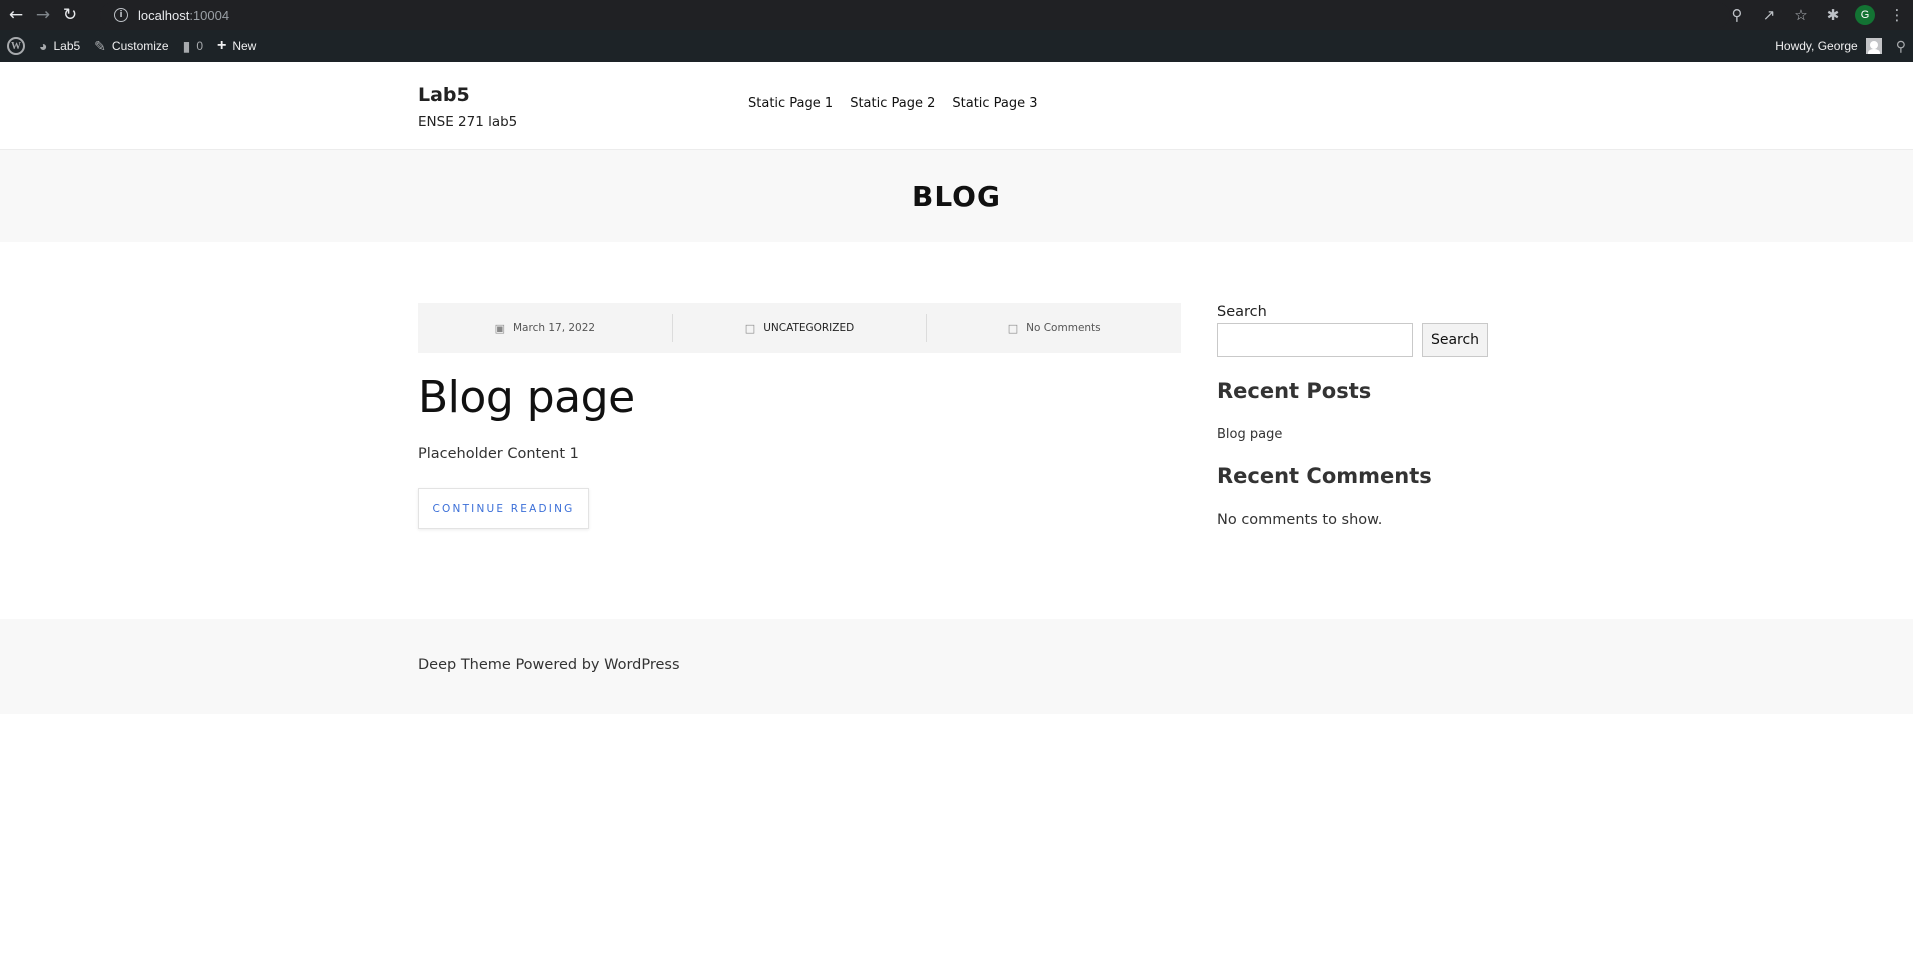 This screenshot has width=1913, height=957. Describe the element at coordinates (1816, 46) in the screenshot. I see `howdy-label: Howdy, George` at that location.